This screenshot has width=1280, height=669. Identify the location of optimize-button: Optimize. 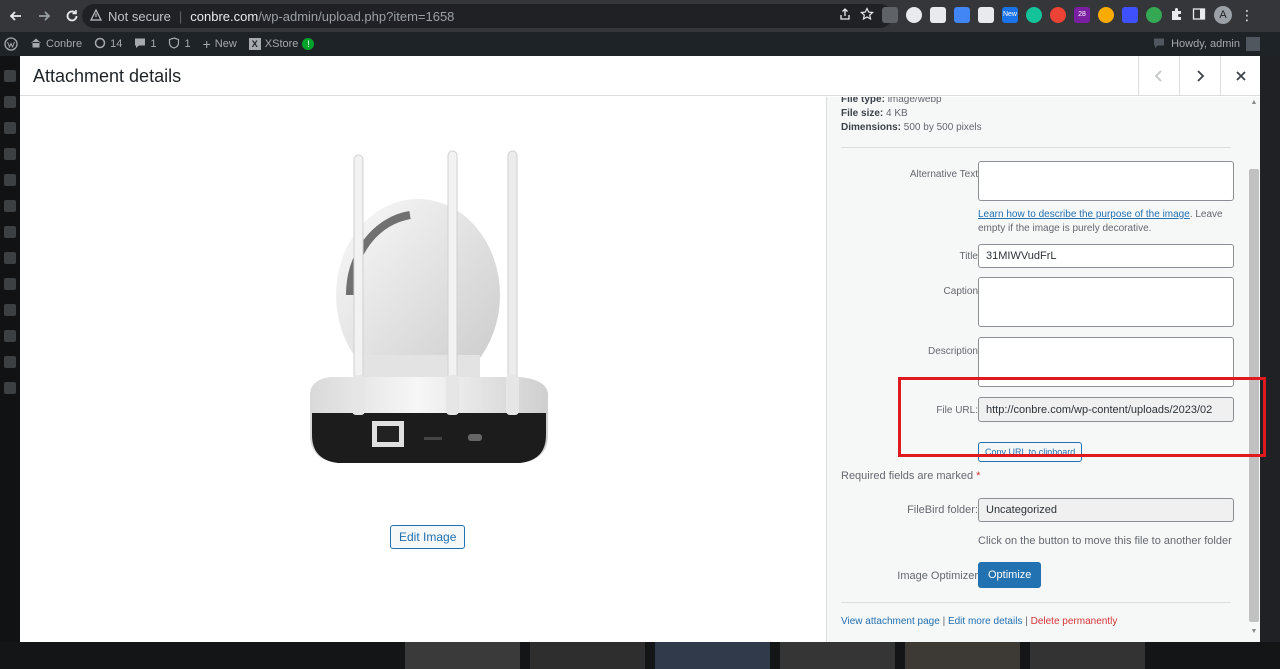
(1010, 575).